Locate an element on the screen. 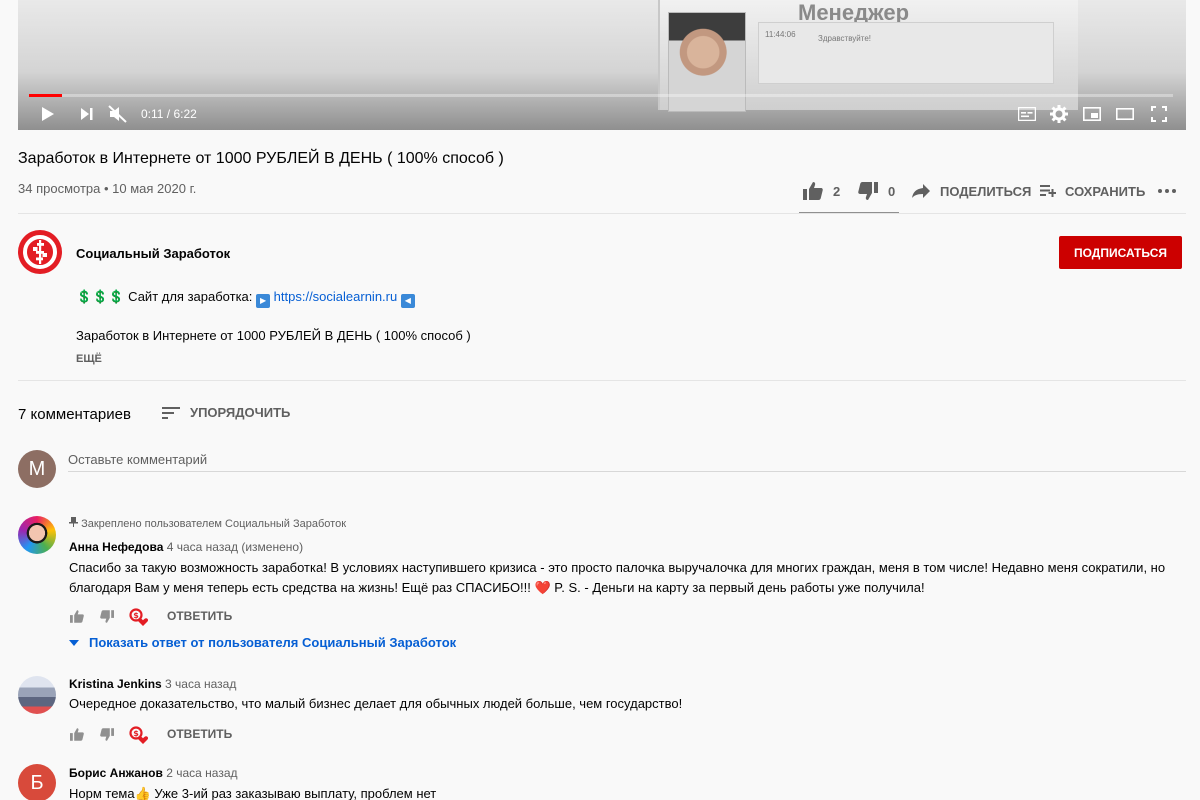  video-meta: 34 просмотра • 10 мая 2020 г. is located at coordinates (107, 188).